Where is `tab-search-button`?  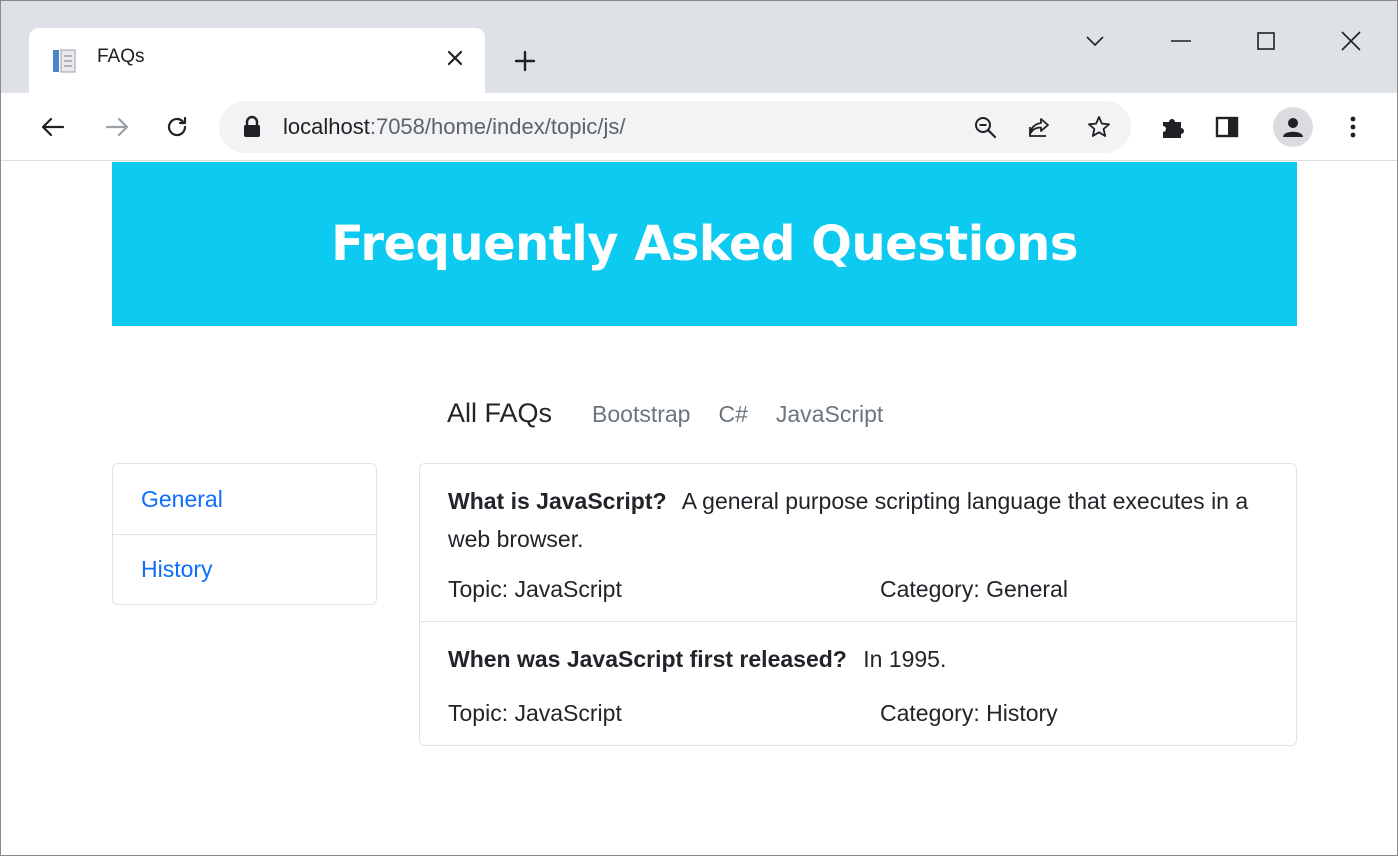
tab-search-button is located at coordinates (1095, 41).